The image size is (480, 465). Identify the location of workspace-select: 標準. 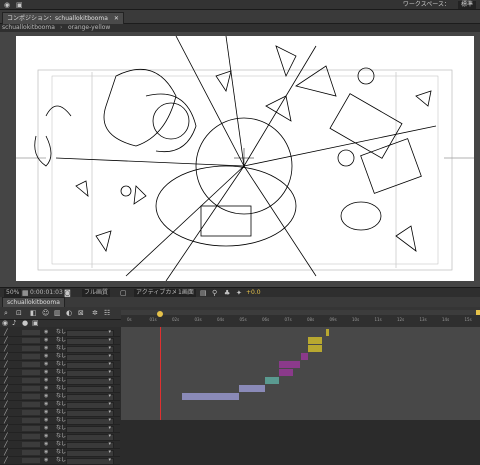
(466, 5).